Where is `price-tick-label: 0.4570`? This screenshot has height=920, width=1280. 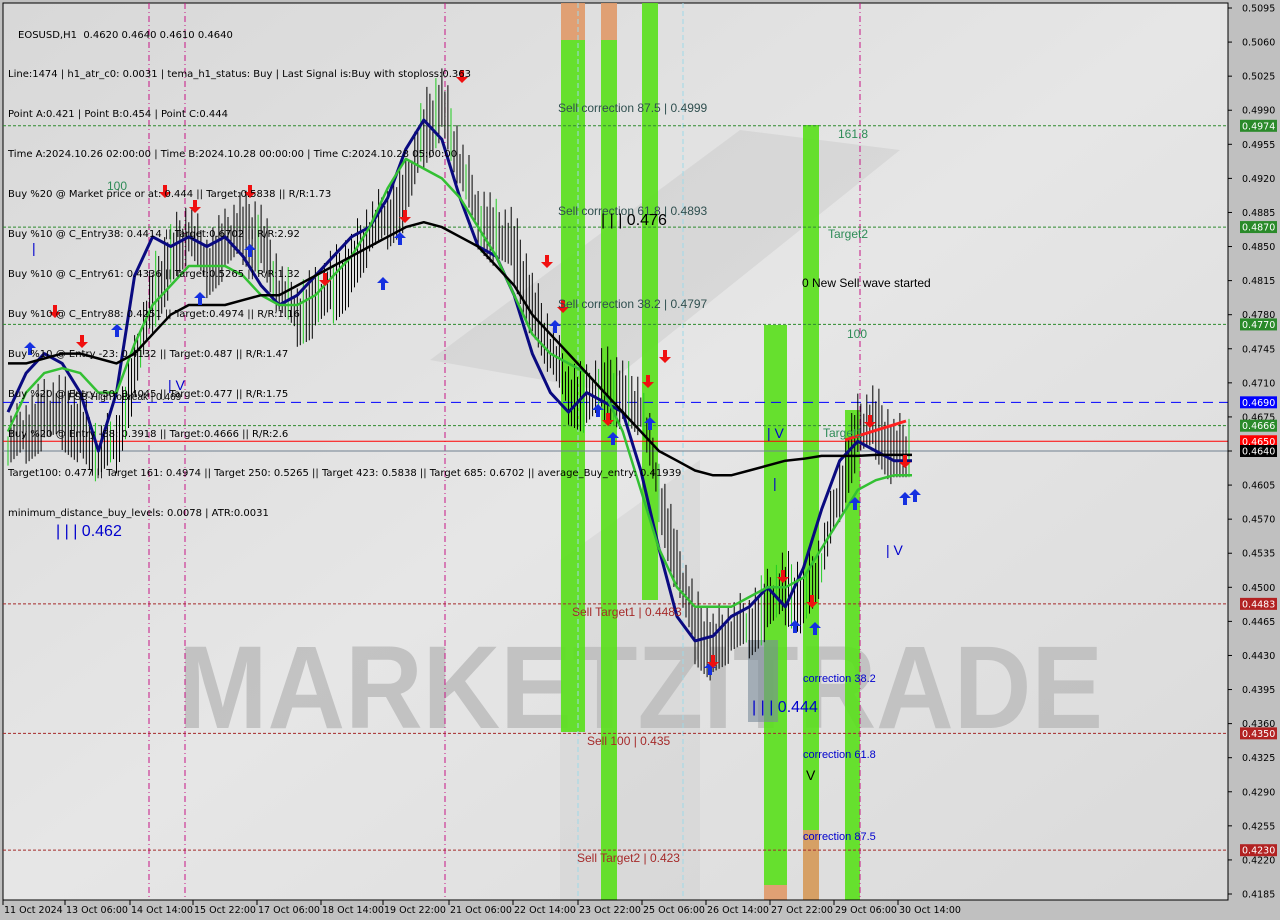 price-tick-label: 0.4570 is located at coordinates (1258, 520).